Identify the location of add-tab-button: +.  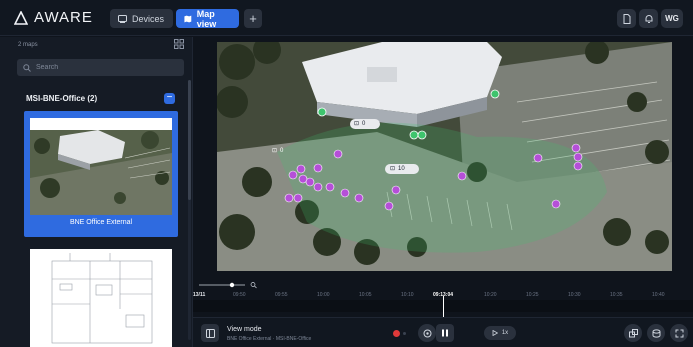
(253, 18).